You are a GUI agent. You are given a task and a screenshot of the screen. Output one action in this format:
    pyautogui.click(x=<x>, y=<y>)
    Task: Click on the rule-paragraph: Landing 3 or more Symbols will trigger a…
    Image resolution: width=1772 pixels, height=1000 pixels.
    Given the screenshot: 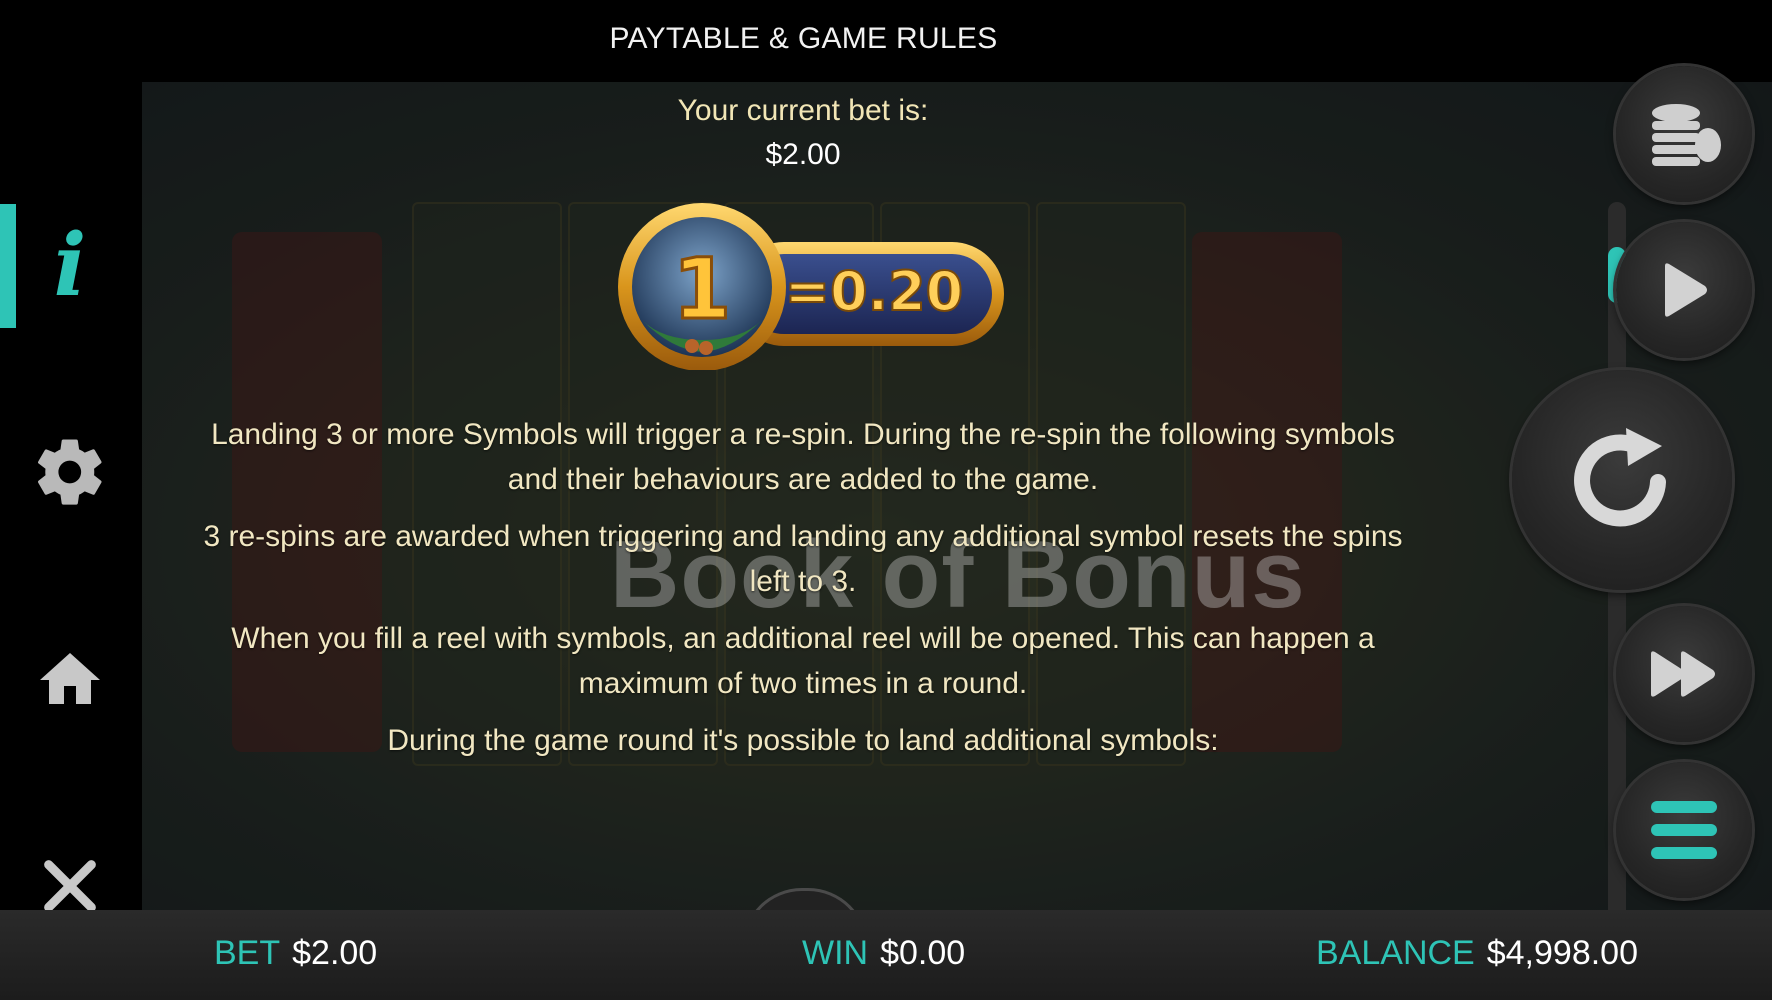 What is the action you would take?
    pyautogui.click(x=803, y=457)
    